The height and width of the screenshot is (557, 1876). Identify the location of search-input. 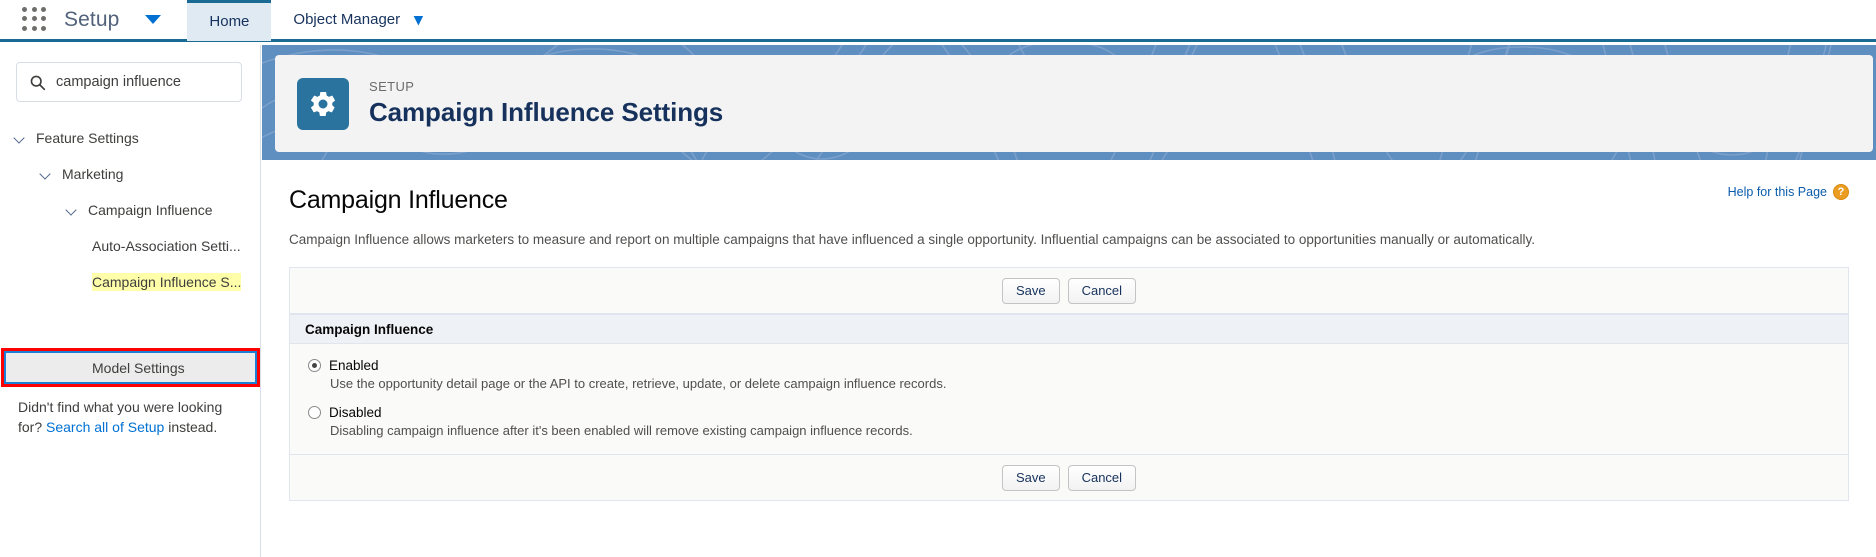
(148, 82).